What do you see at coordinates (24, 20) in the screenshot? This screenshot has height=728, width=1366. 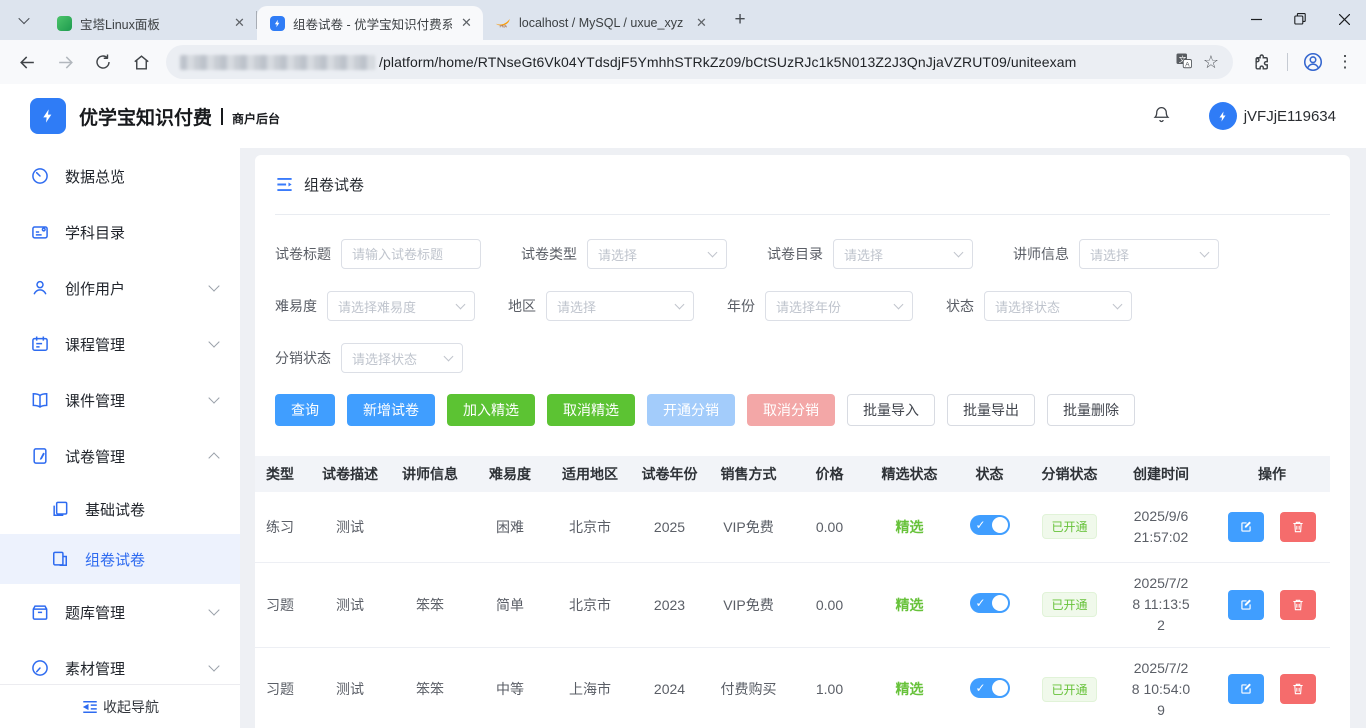 I see `tab-search-button` at bounding box center [24, 20].